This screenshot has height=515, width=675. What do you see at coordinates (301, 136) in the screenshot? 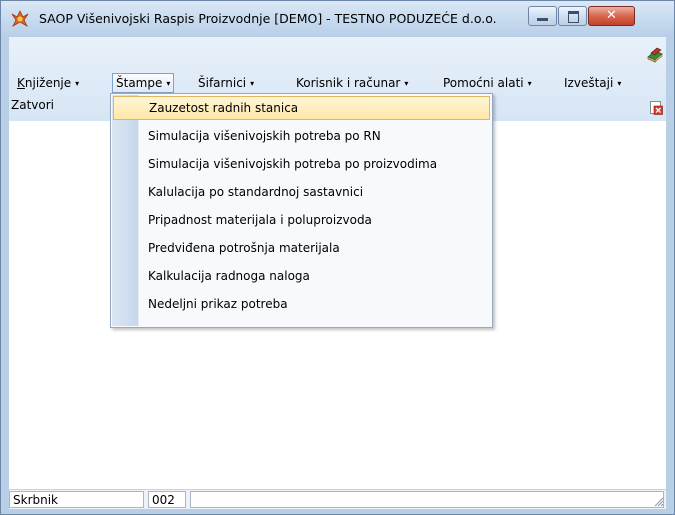
I see `menu-item-simulacija-rn: Simulacija višenivojskih potreba po RN` at bounding box center [301, 136].